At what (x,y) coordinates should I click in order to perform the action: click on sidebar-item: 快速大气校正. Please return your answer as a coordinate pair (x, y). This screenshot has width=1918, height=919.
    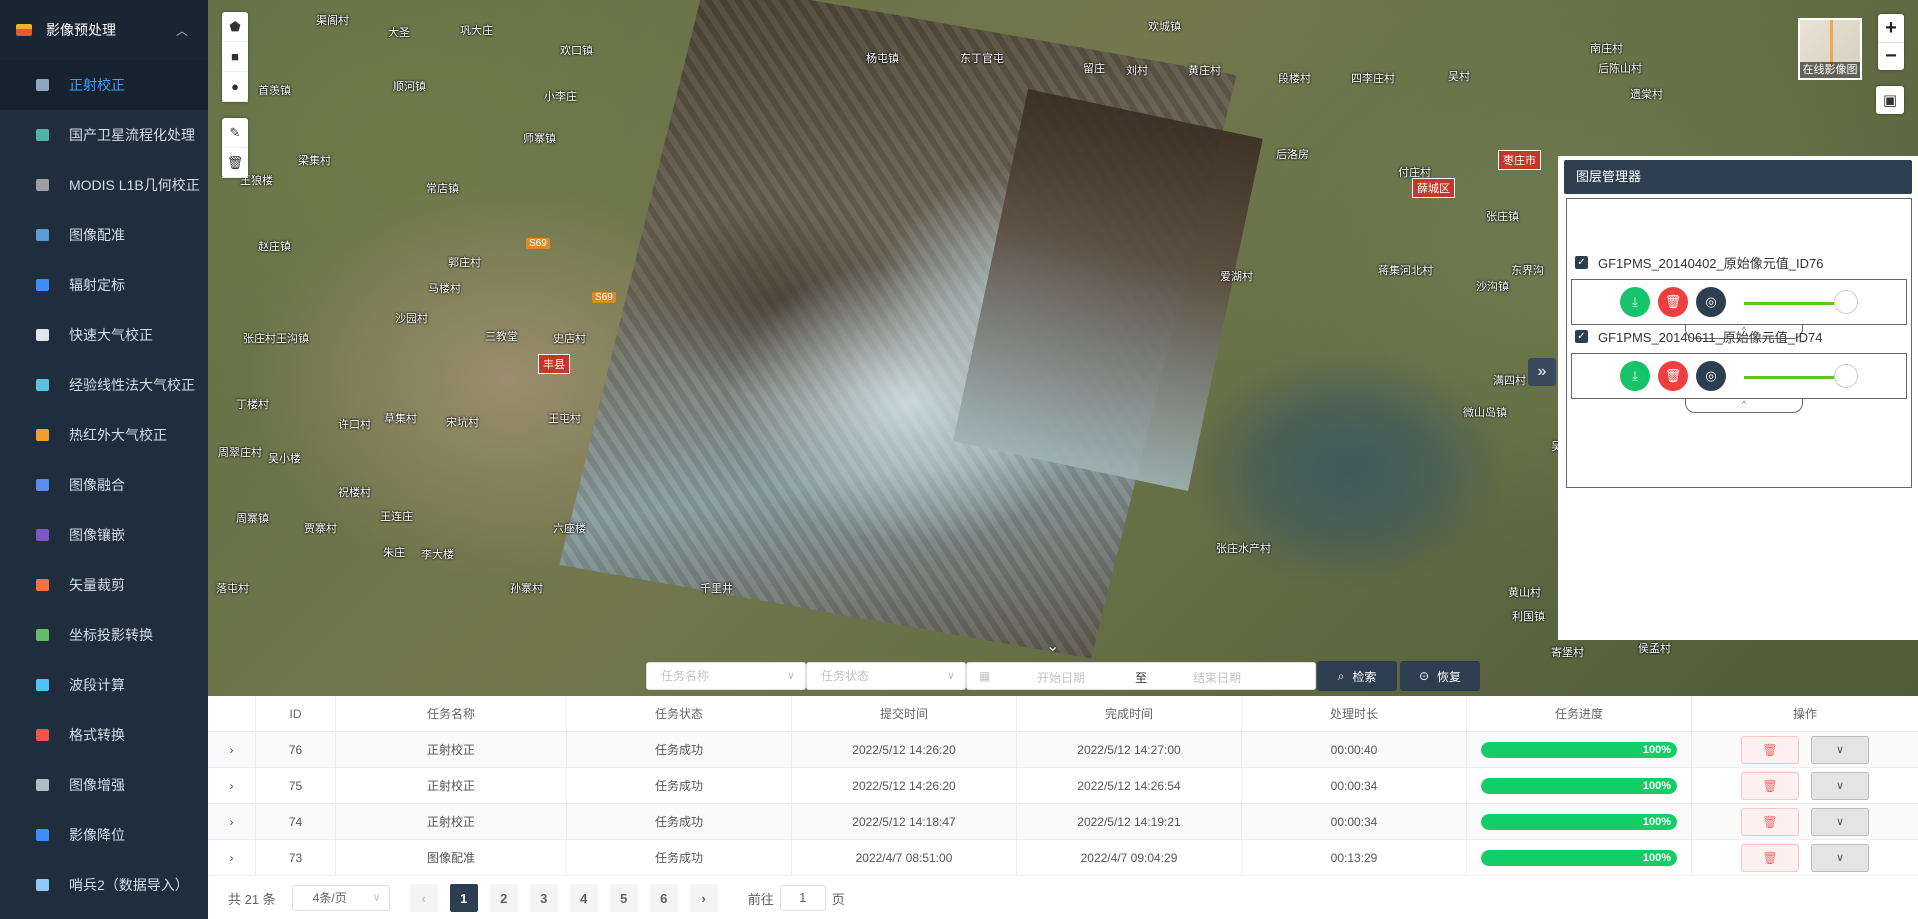
    Looking at the image, I should click on (104, 335).